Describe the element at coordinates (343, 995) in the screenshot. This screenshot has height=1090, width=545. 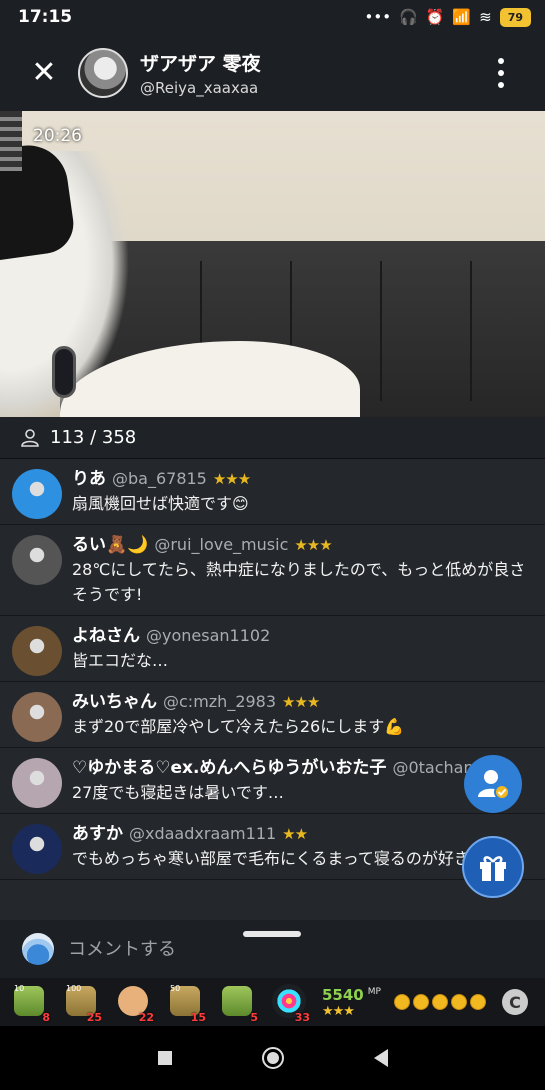
I see `mp-value: 5540` at that location.